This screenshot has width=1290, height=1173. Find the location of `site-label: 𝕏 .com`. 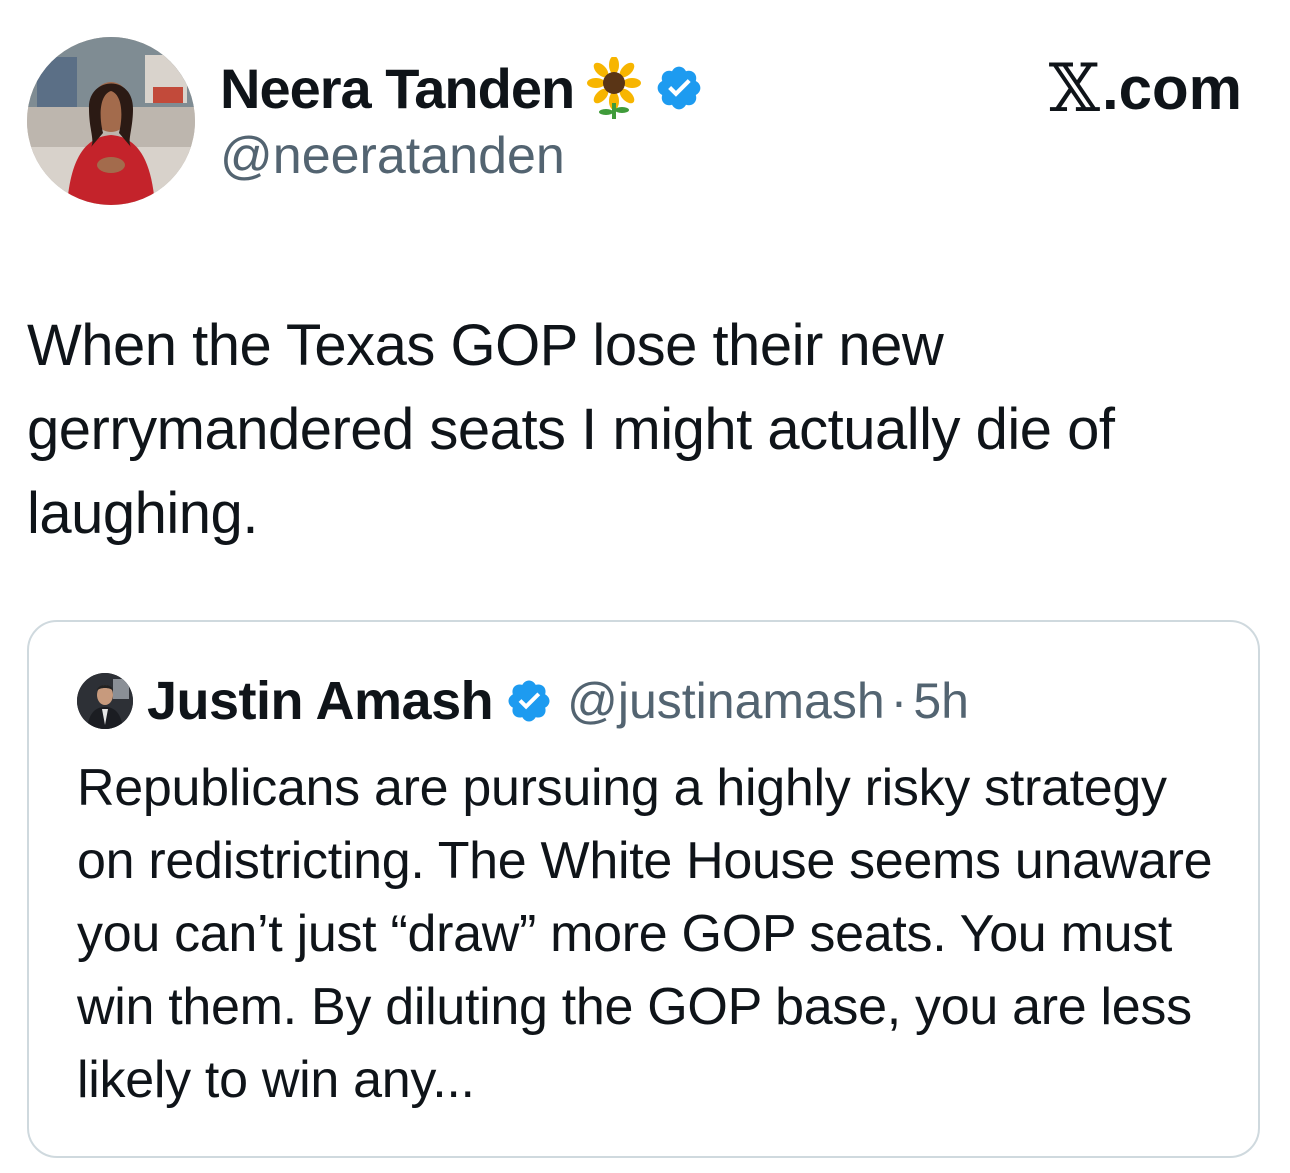

site-label: 𝕏 .com is located at coordinates (1145, 88).